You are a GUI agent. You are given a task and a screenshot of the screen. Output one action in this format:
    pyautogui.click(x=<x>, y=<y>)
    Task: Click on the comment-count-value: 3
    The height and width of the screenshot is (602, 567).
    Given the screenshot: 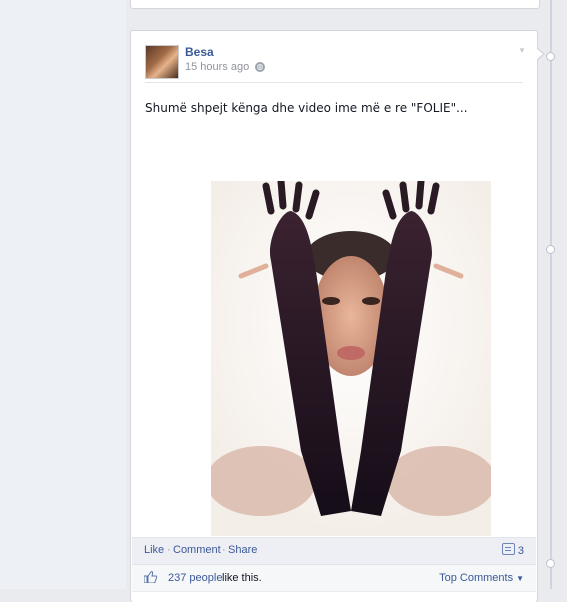 What is the action you would take?
    pyautogui.click(x=520, y=551)
    